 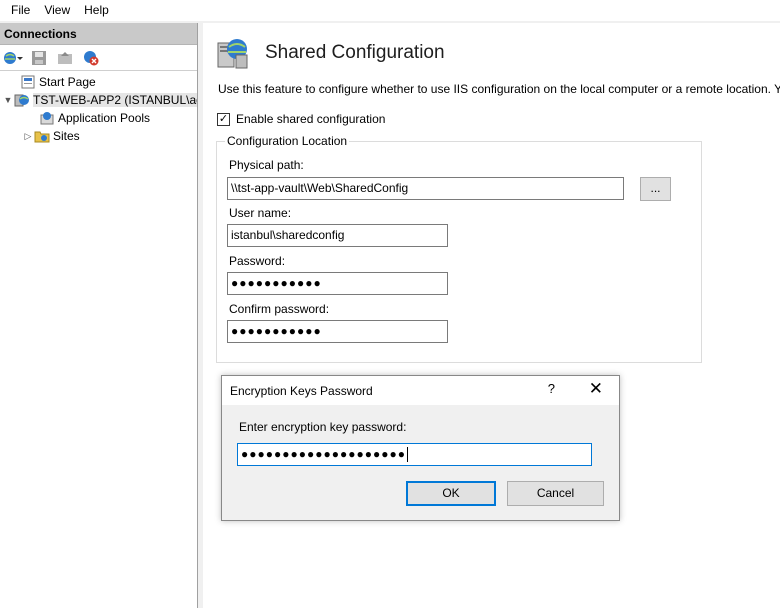 What do you see at coordinates (39, 58) in the screenshot?
I see `save-icon` at bounding box center [39, 58].